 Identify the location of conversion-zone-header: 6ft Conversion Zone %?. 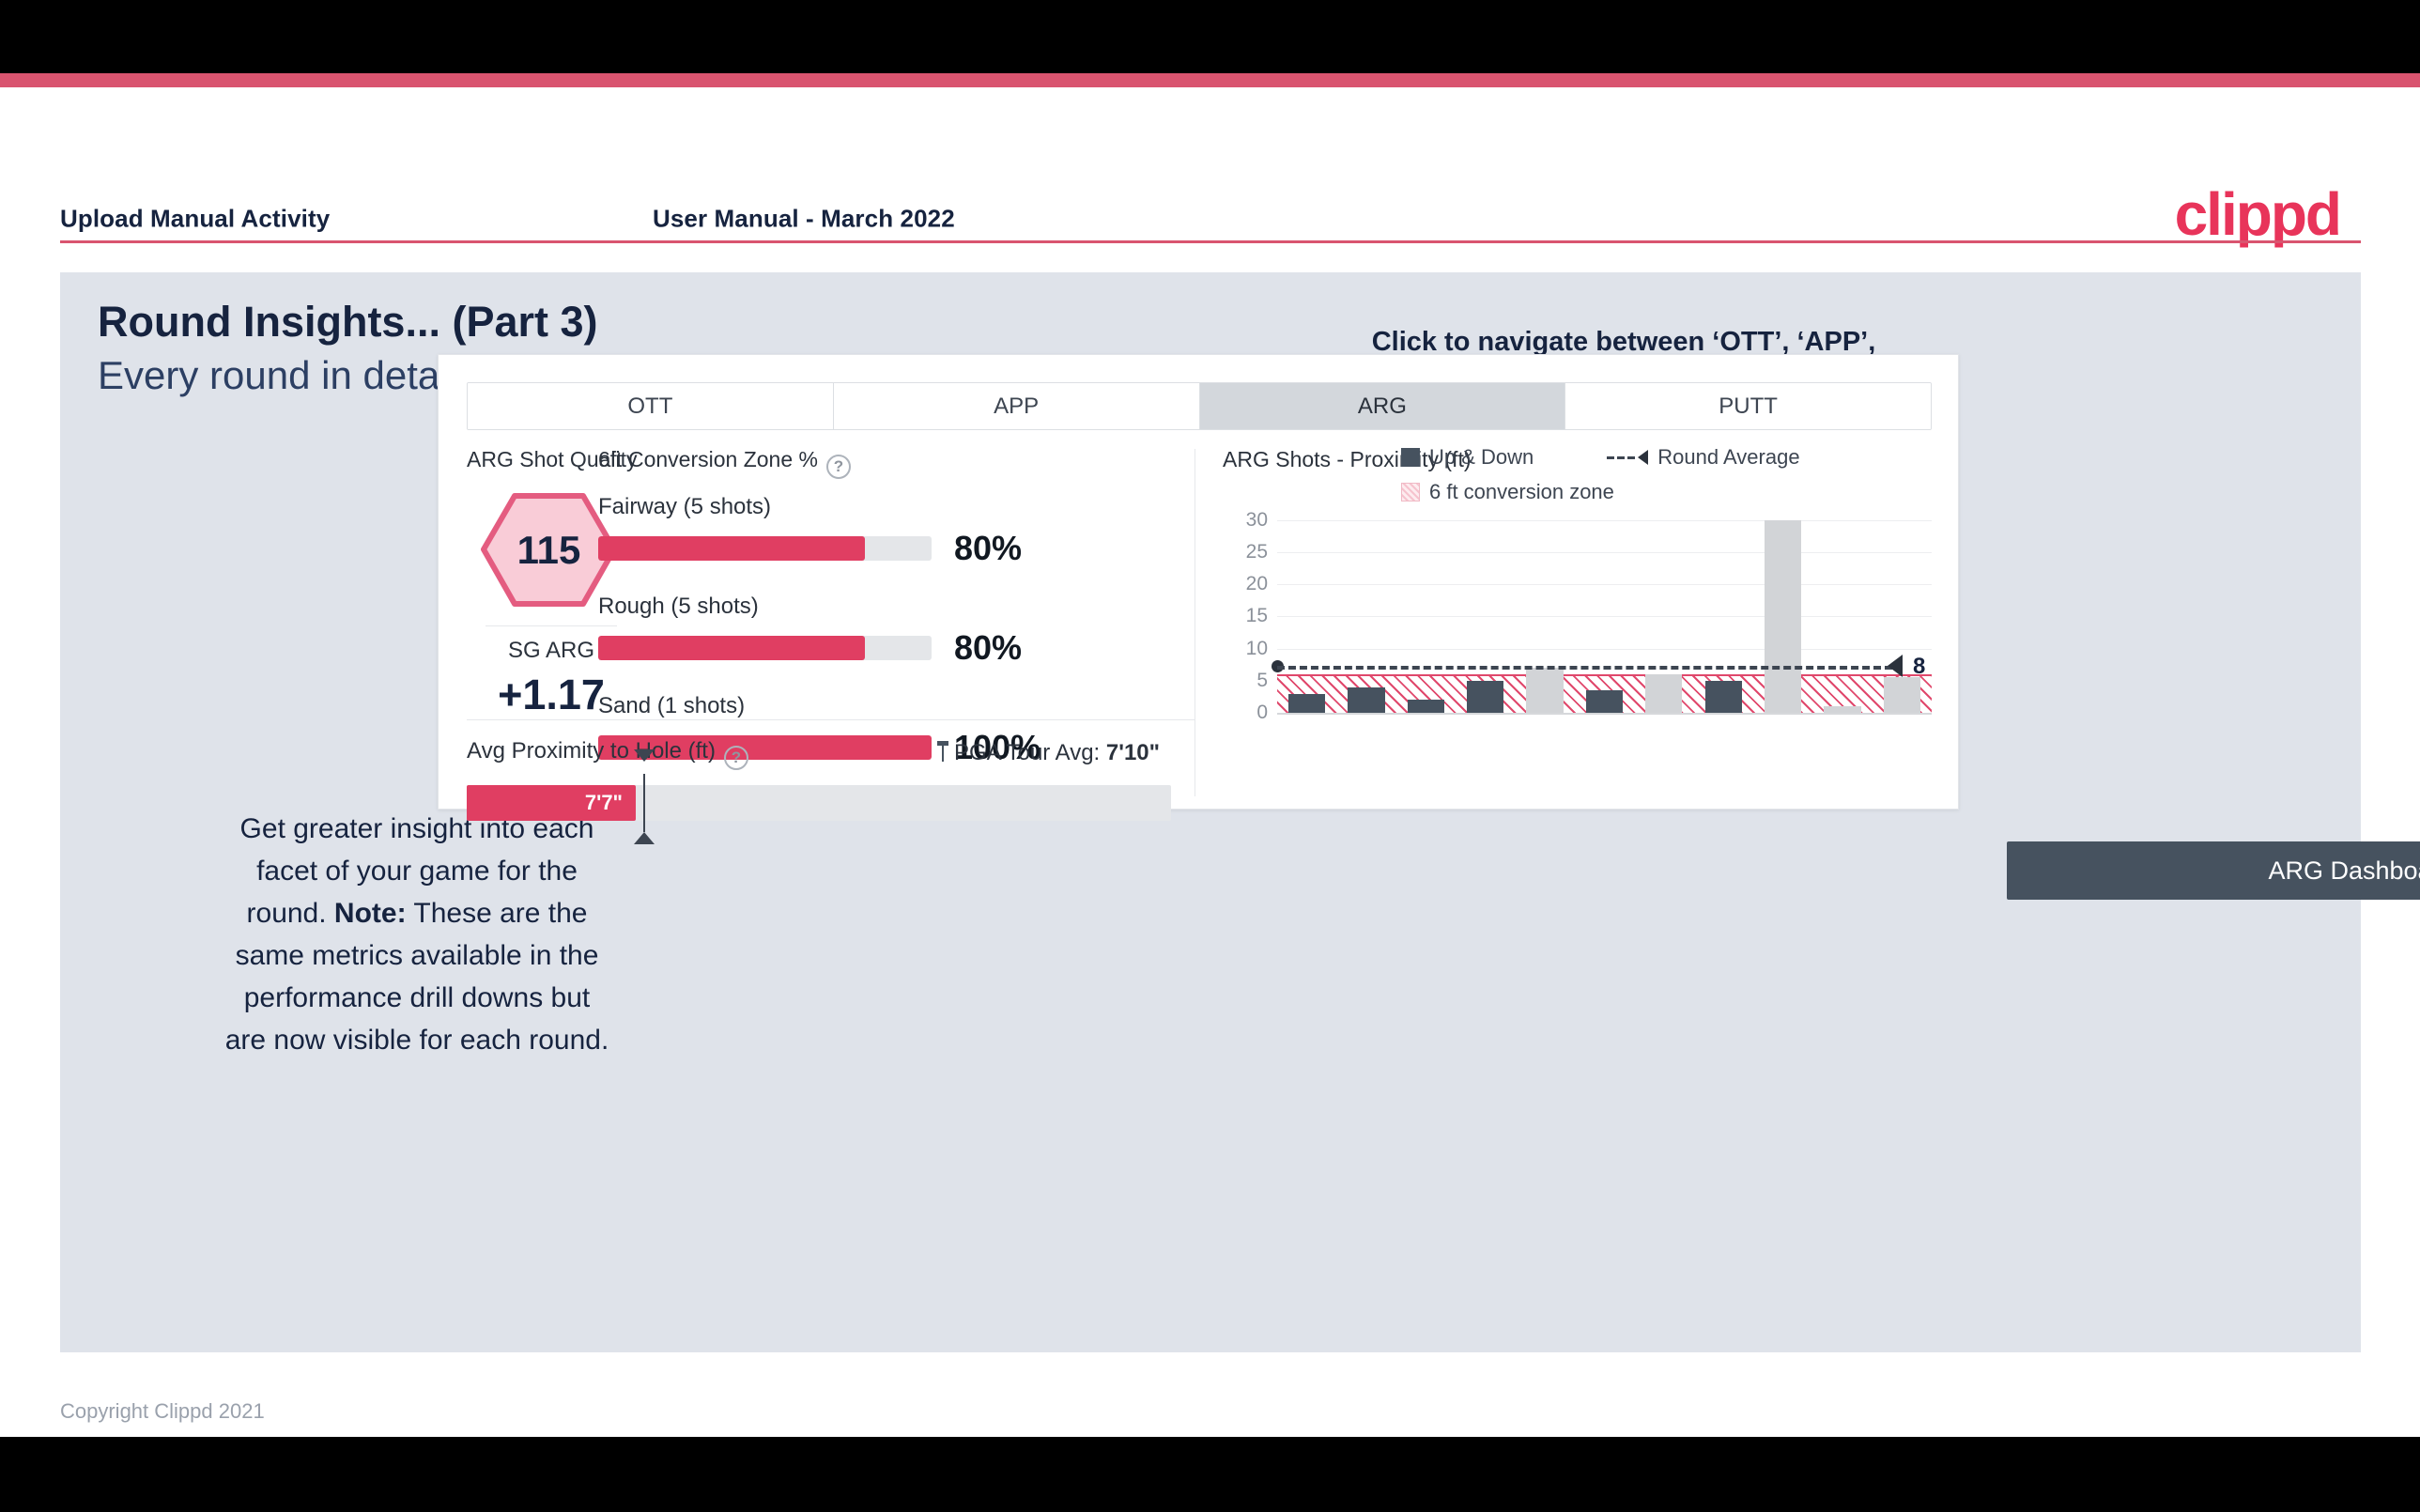
(724, 463).